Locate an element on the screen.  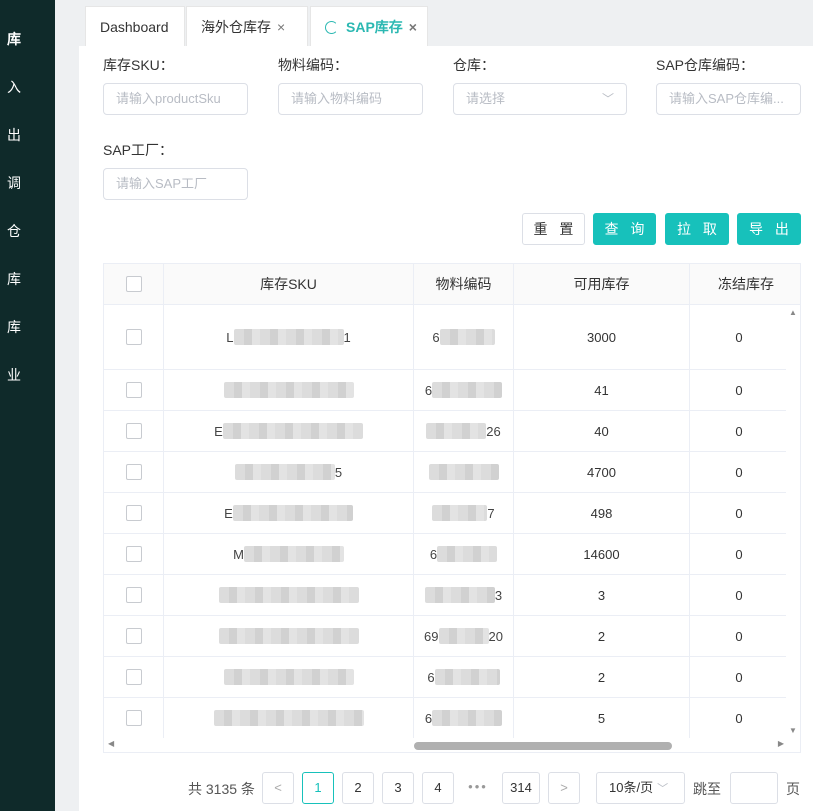
table-row: L 1 6 3000 0 is located at coordinates (452, 337).